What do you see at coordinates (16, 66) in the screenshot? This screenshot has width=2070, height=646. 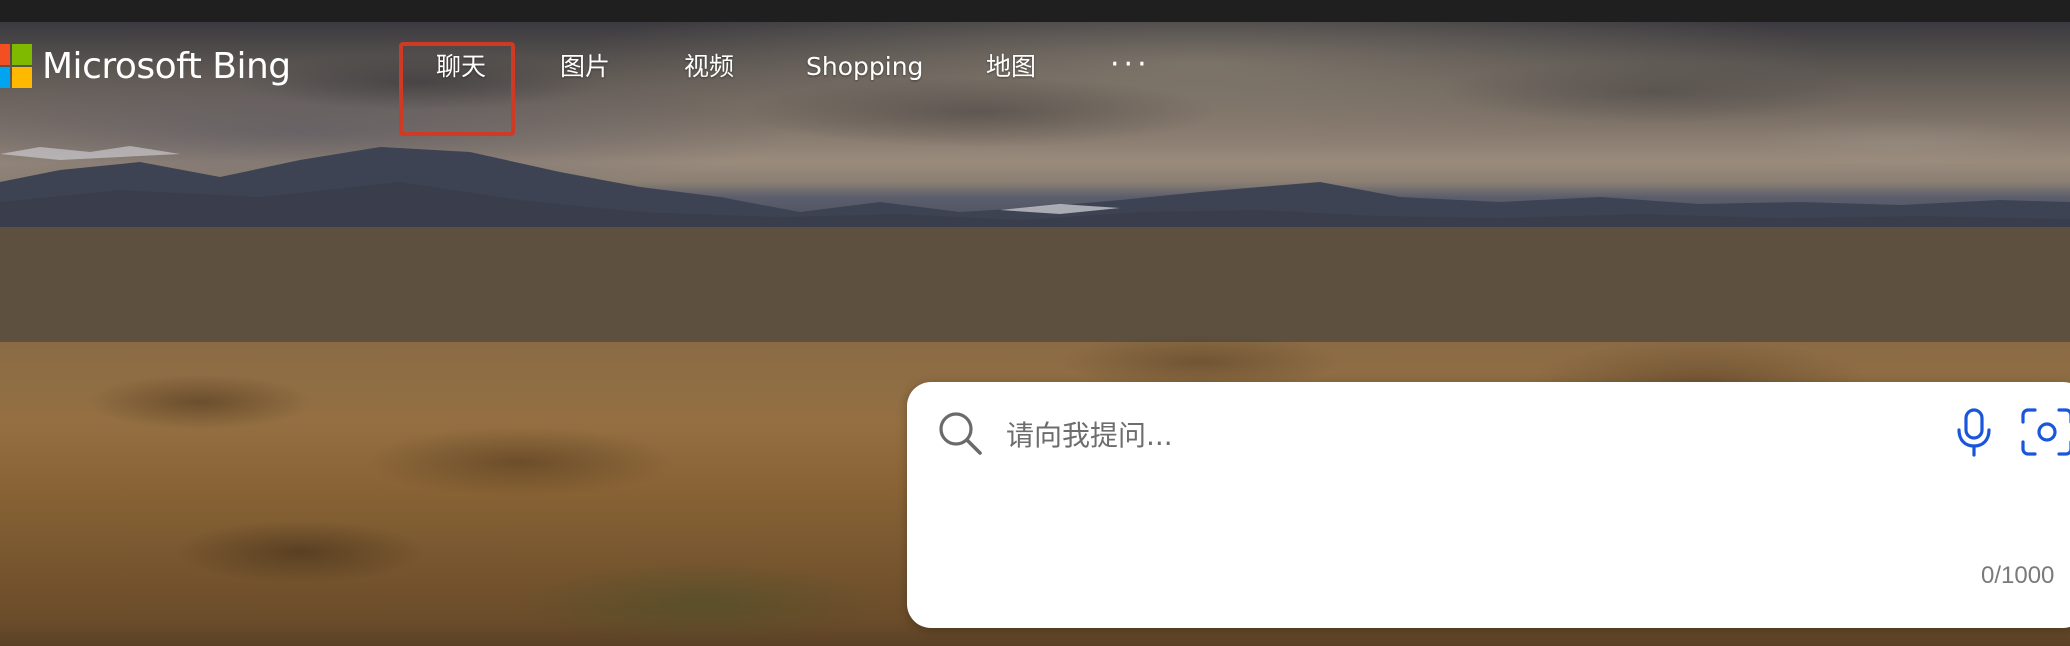 I see `microsoft-logo-icon` at bounding box center [16, 66].